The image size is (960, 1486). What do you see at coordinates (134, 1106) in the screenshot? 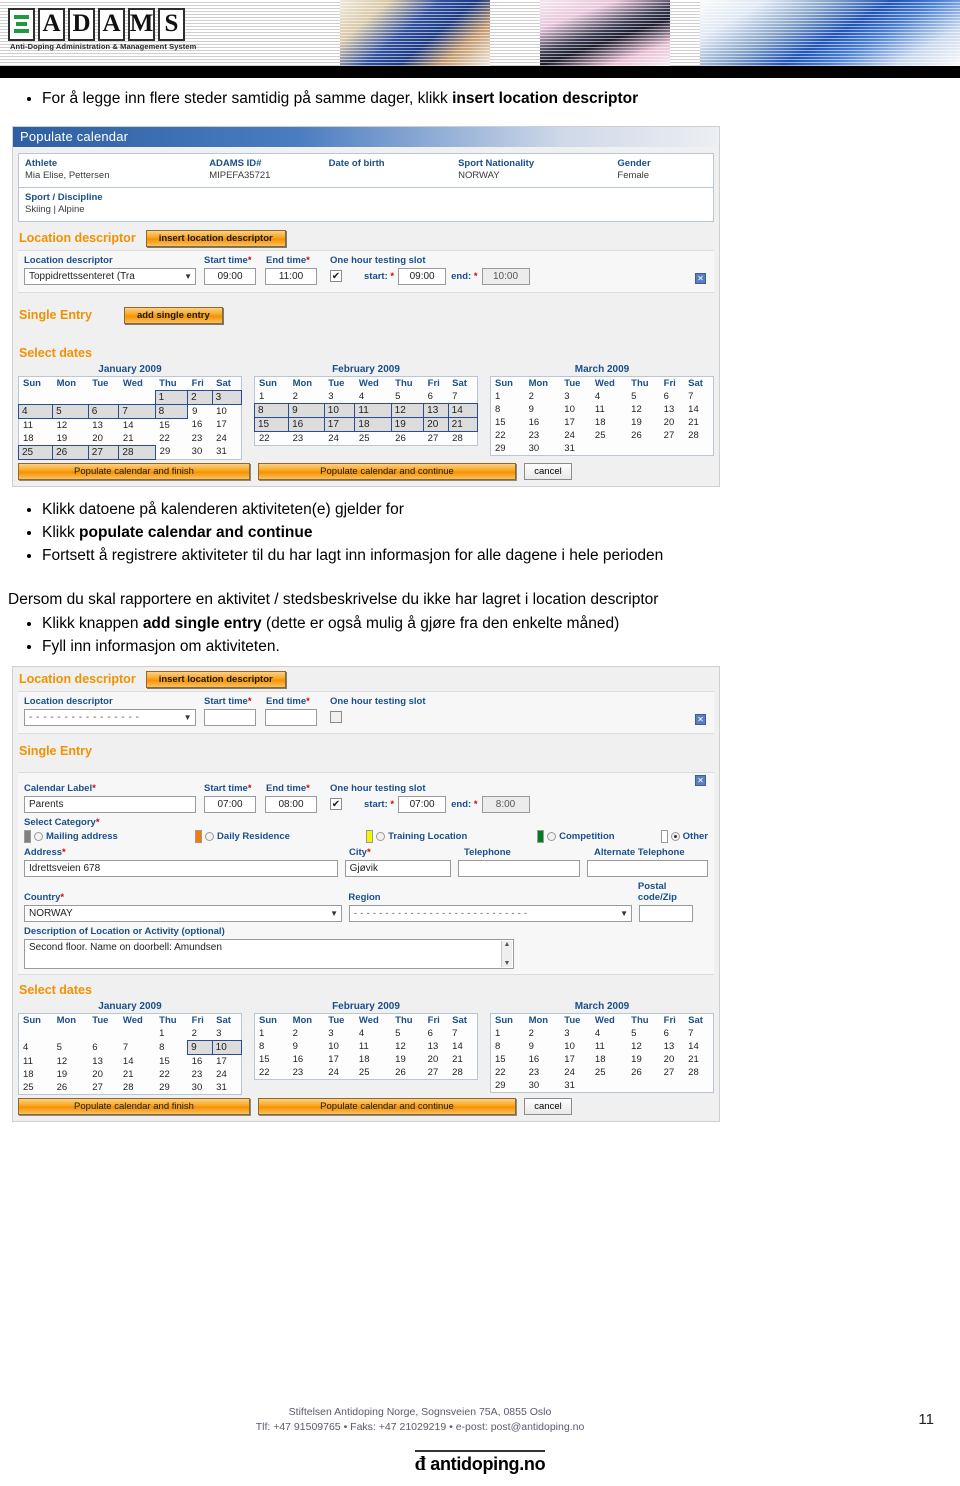
I see `populate-calendar-and-finish-button-2: Populate calendar and finish` at bounding box center [134, 1106].